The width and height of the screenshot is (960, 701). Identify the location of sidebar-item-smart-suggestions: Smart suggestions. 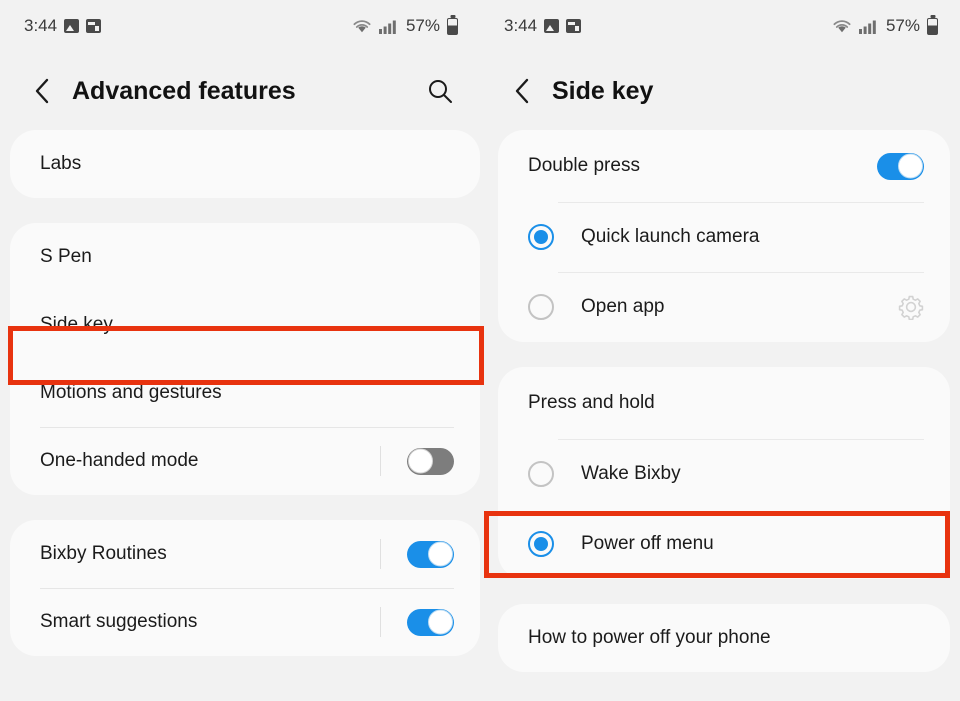
(245, 622).